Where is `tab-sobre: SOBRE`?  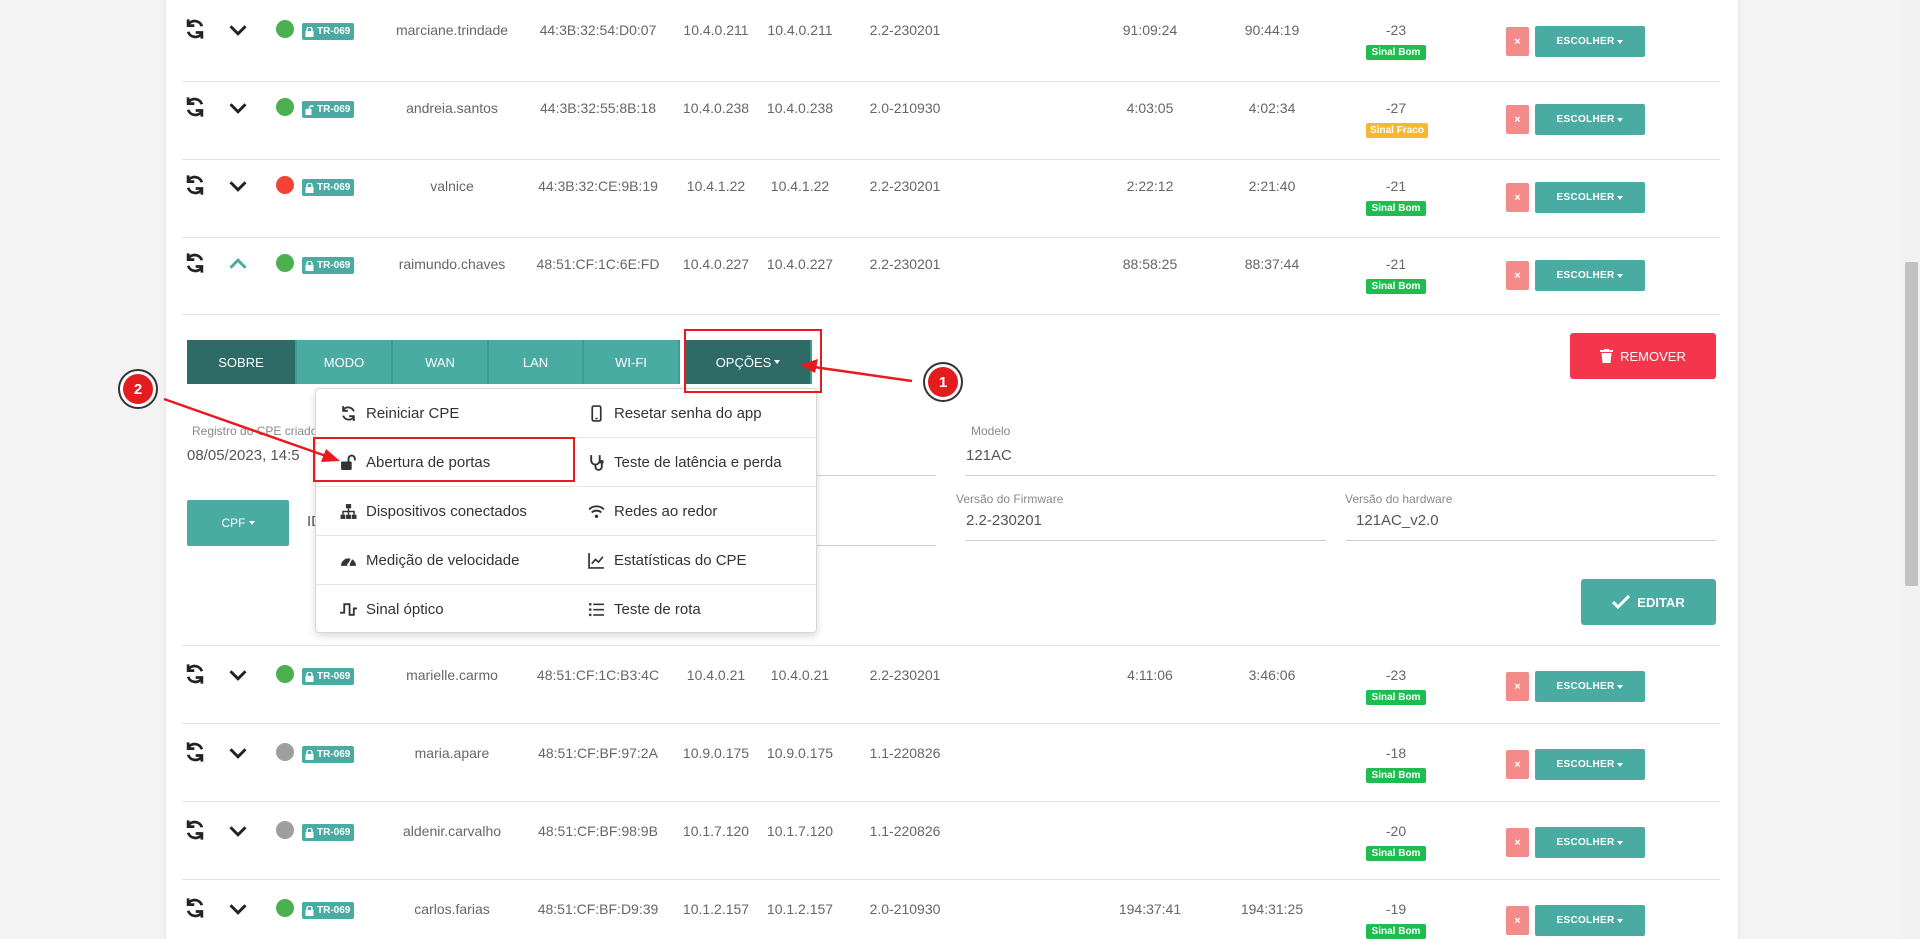 tab-sobre: SOBRE is located at coordinates (242, 362).